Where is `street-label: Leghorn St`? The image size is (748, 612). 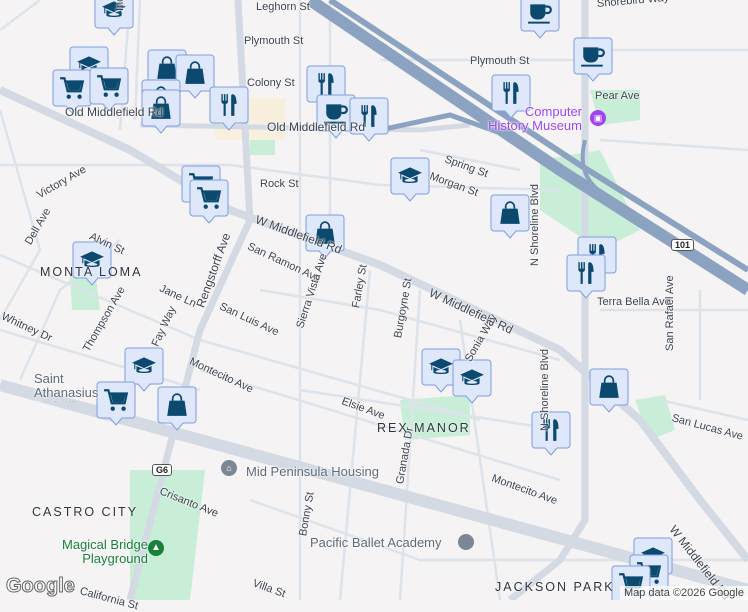 street-label: Leghorn St is located at coordinates (283, 7).